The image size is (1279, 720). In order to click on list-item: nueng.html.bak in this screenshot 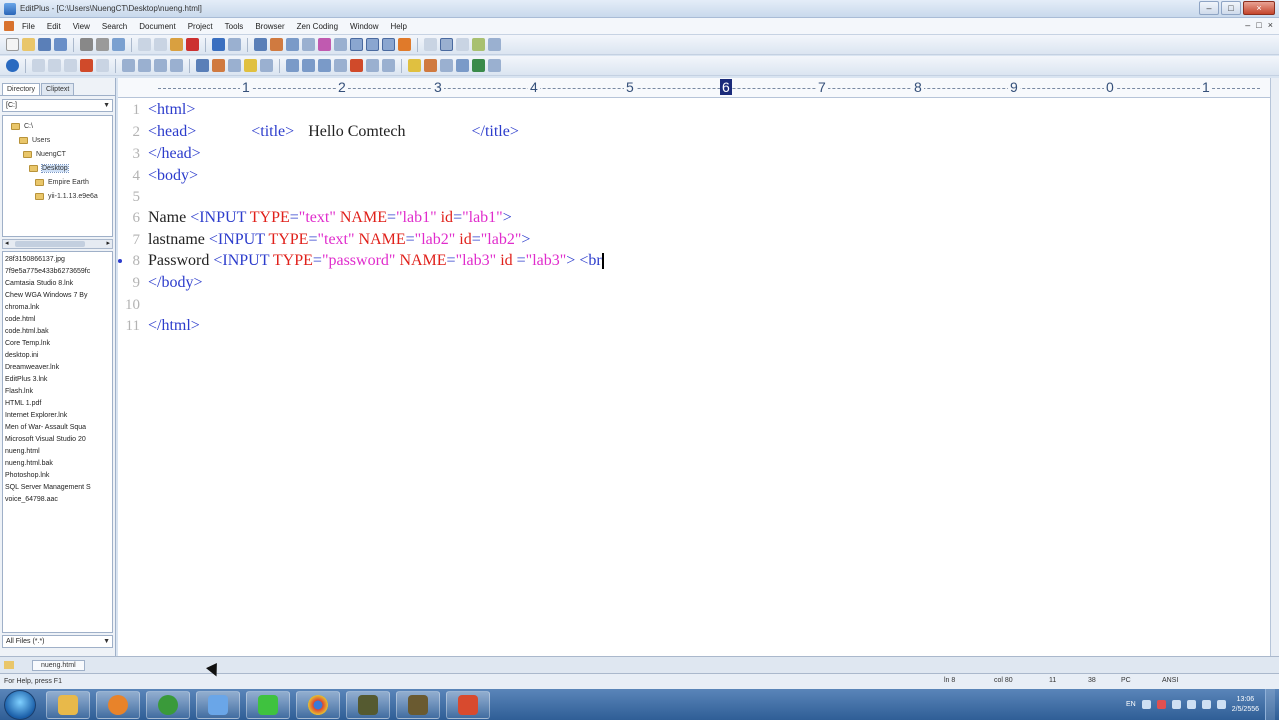, I will do `click(57, 464)`.